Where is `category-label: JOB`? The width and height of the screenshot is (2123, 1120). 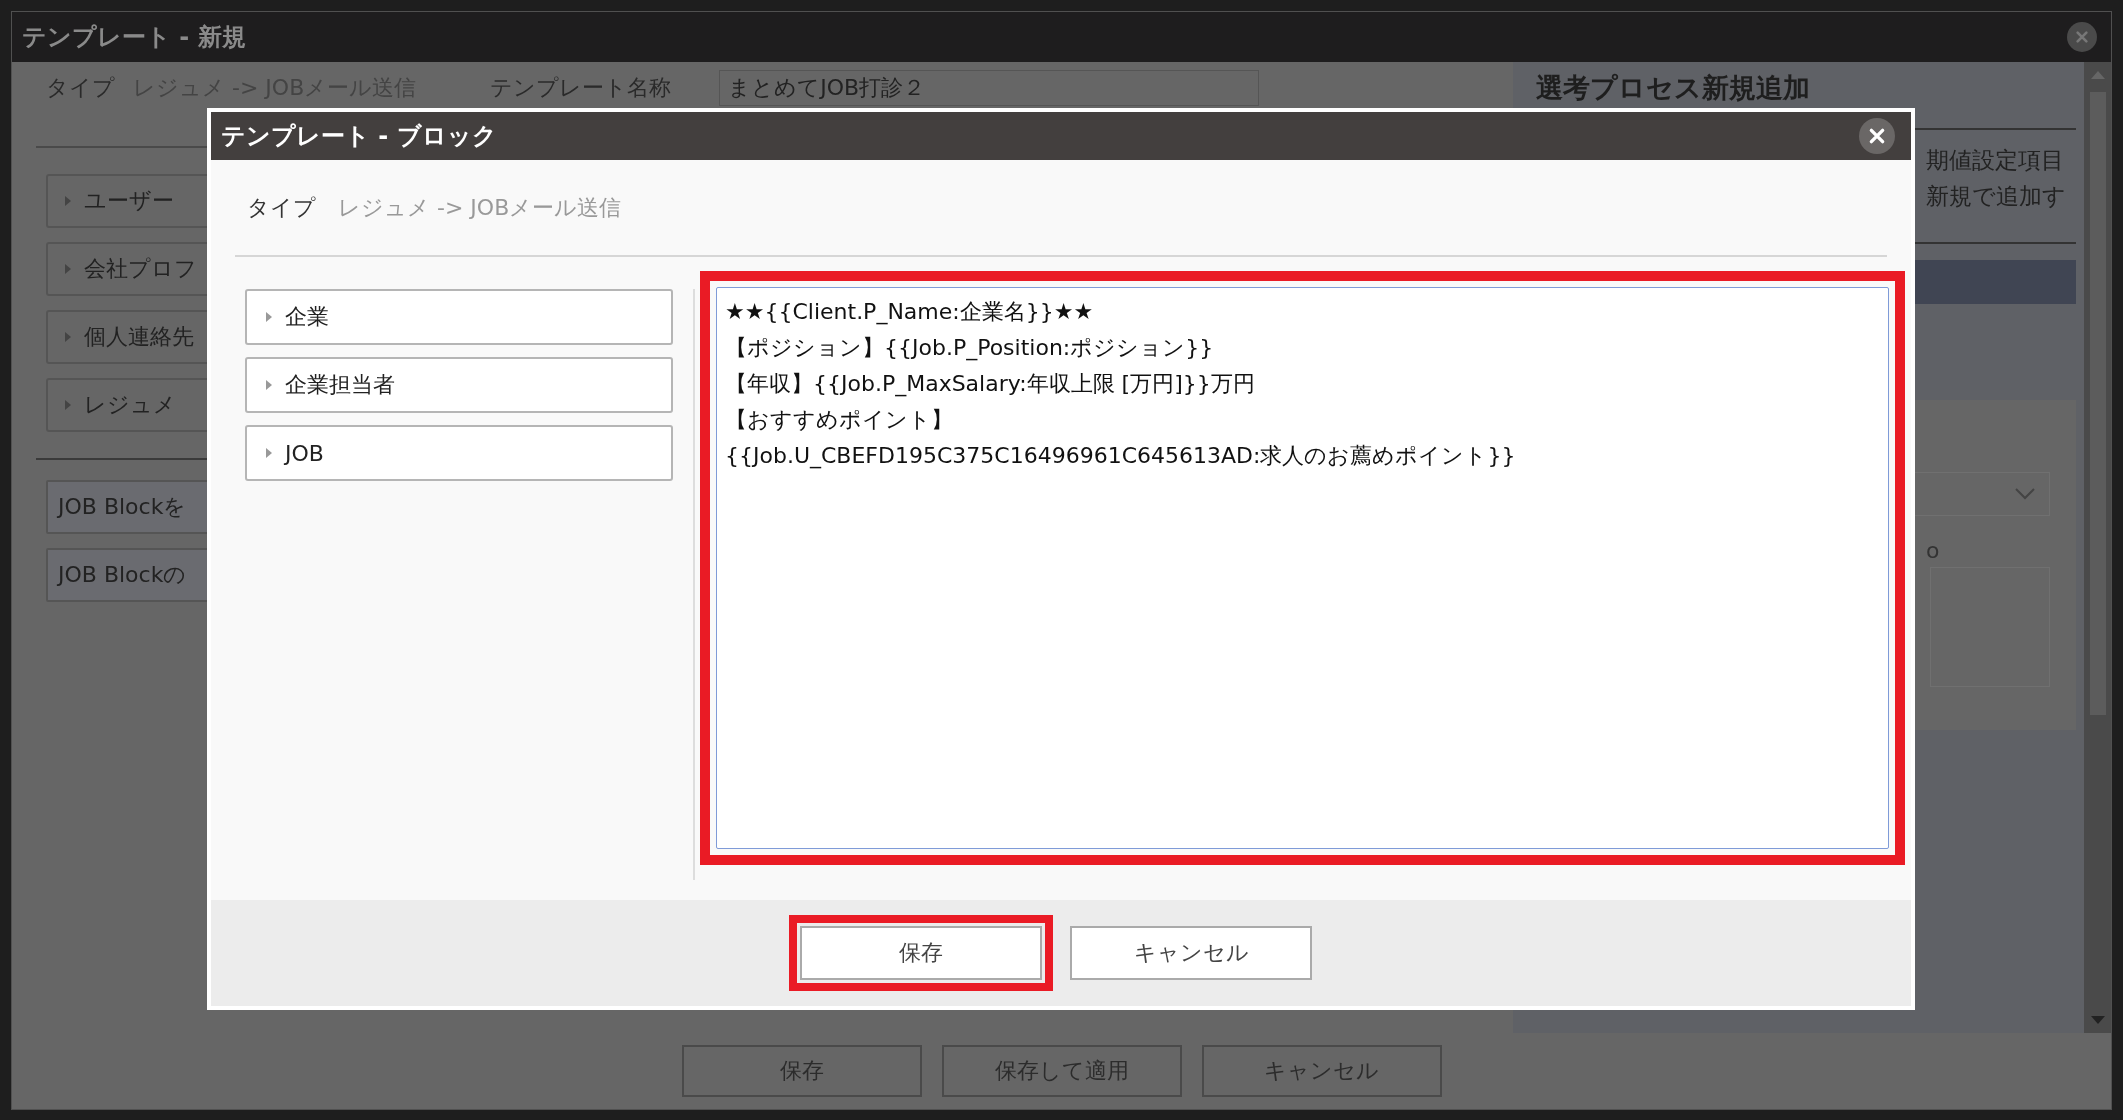 category-label: JOB is located at coordinates (304, 453).